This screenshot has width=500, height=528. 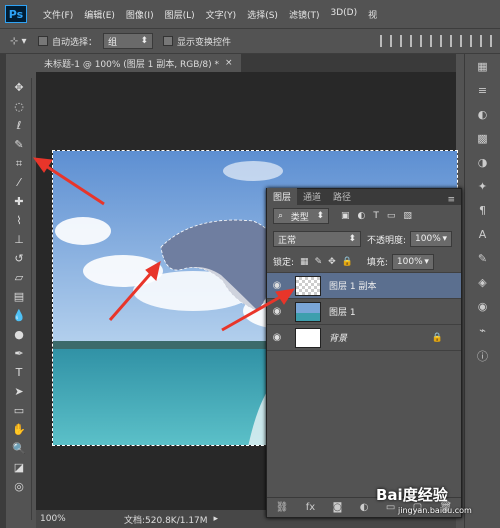 What do you see at coordinates (426, 261) in the screenshot?
I see `dropdown-arrow-icon: ▾` at bounding box center [426, 261].